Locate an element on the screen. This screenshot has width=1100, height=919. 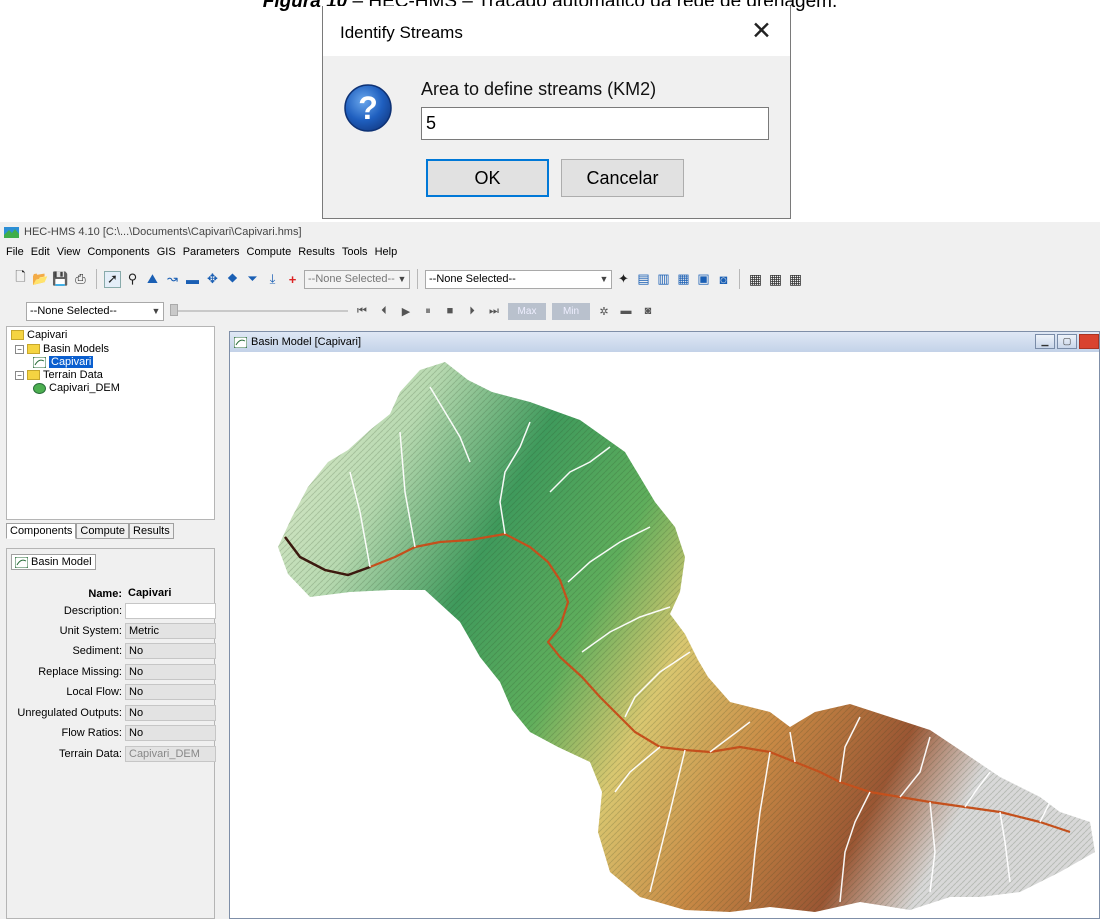
unit-system-select: Metric is located at coordinates (170, 631).